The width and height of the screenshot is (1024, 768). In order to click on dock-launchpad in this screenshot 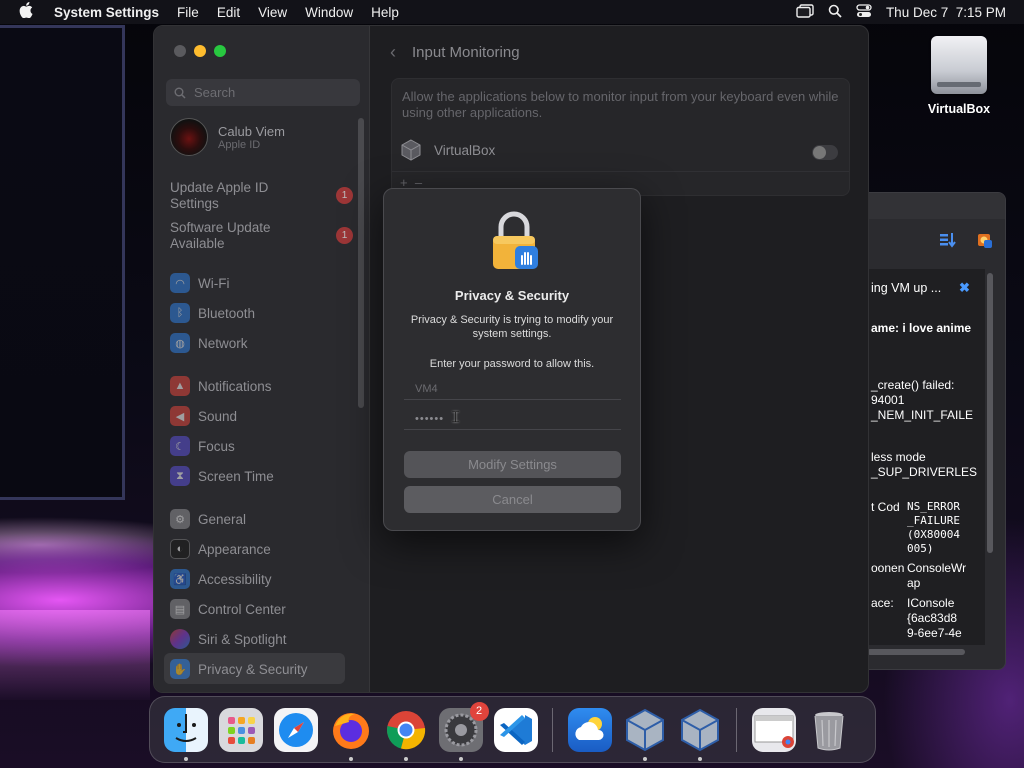, I will do `click(240, 729)`.